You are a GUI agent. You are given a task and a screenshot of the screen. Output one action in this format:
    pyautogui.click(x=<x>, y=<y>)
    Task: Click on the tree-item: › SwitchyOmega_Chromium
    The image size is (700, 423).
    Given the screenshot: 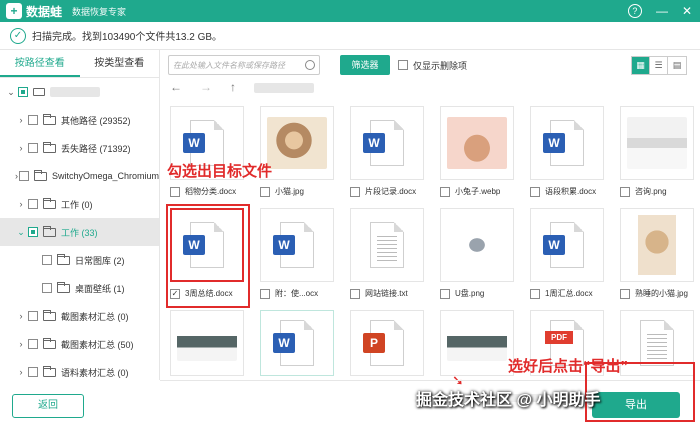 What is the action you would take?
    pyautogui.click(x=79, y=176)
    